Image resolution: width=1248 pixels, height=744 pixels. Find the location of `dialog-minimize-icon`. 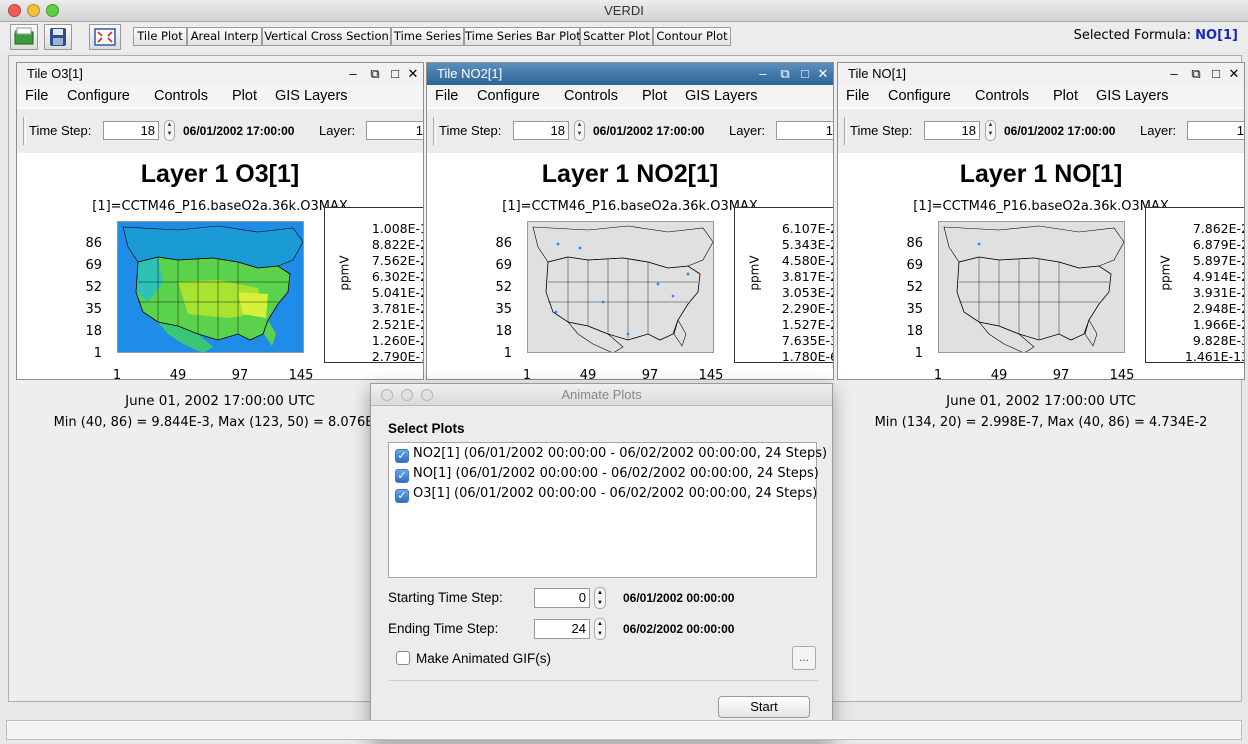

dialog-minimize-icon is located at coordinates (407, 395).